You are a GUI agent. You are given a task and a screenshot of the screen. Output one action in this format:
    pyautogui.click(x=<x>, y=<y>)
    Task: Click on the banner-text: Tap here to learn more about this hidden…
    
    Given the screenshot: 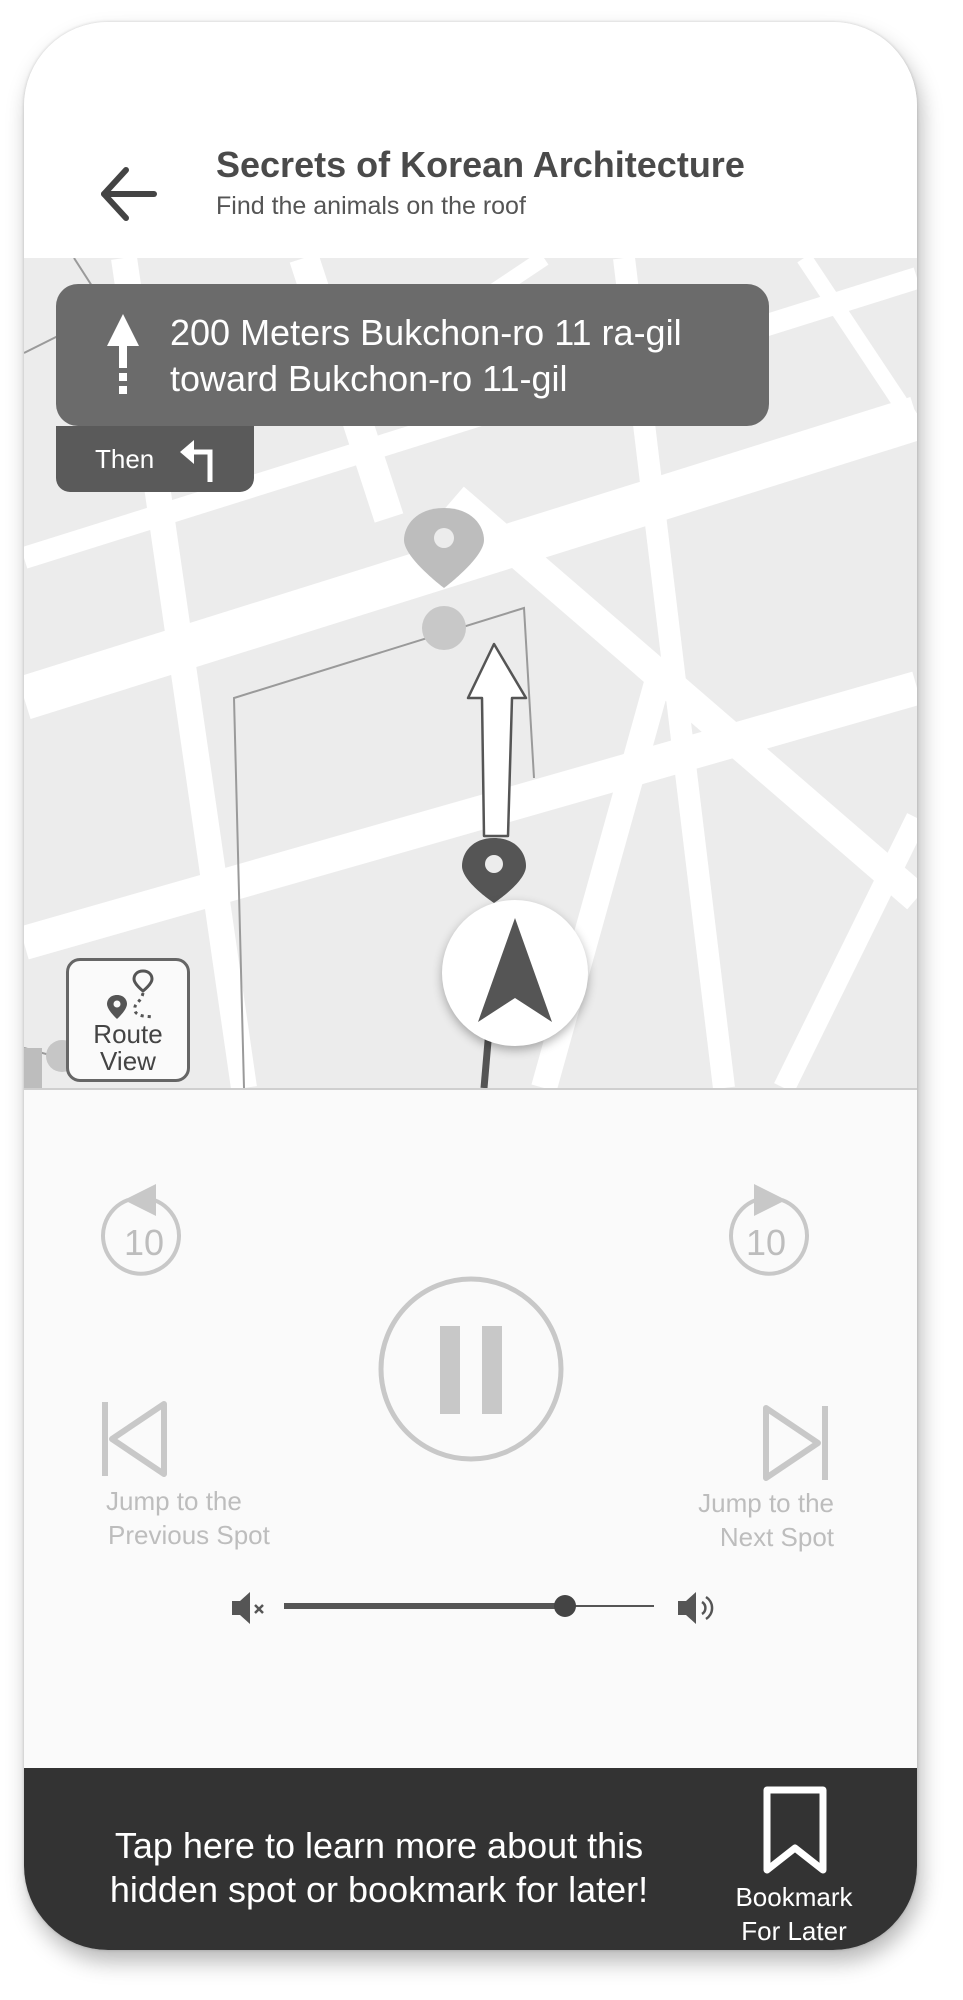 What is the action you would take?
    pyautogui.click(x=379, y=1867)
    